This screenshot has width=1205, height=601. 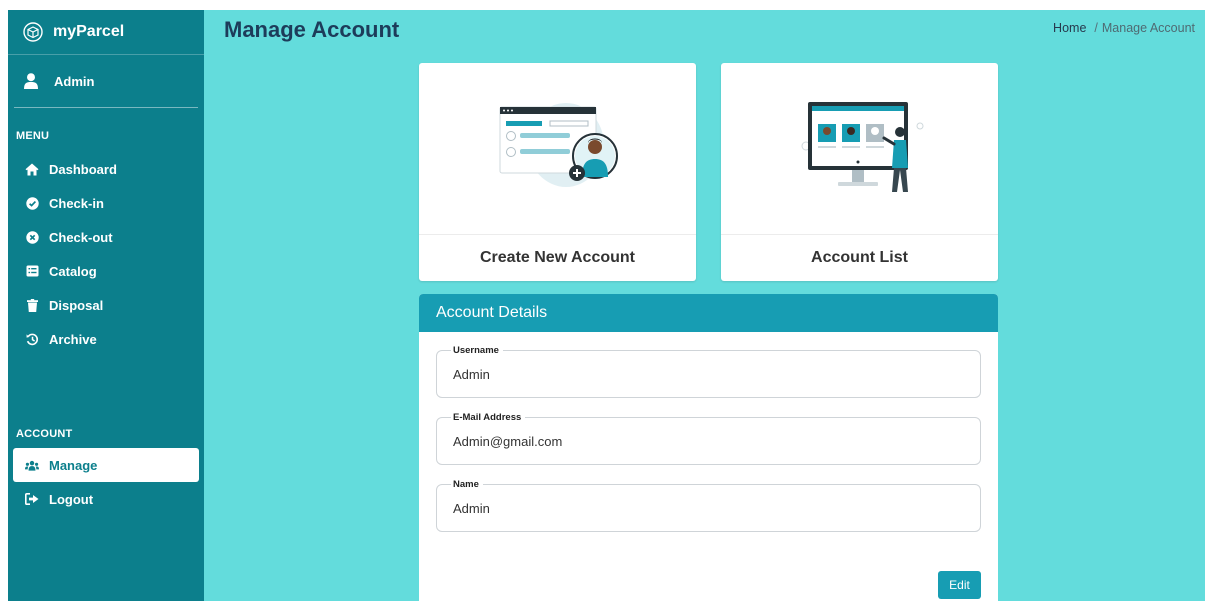 I want to click on email-field: E-Mail Address Admin@gmail.com, so click(x=708, y=438).